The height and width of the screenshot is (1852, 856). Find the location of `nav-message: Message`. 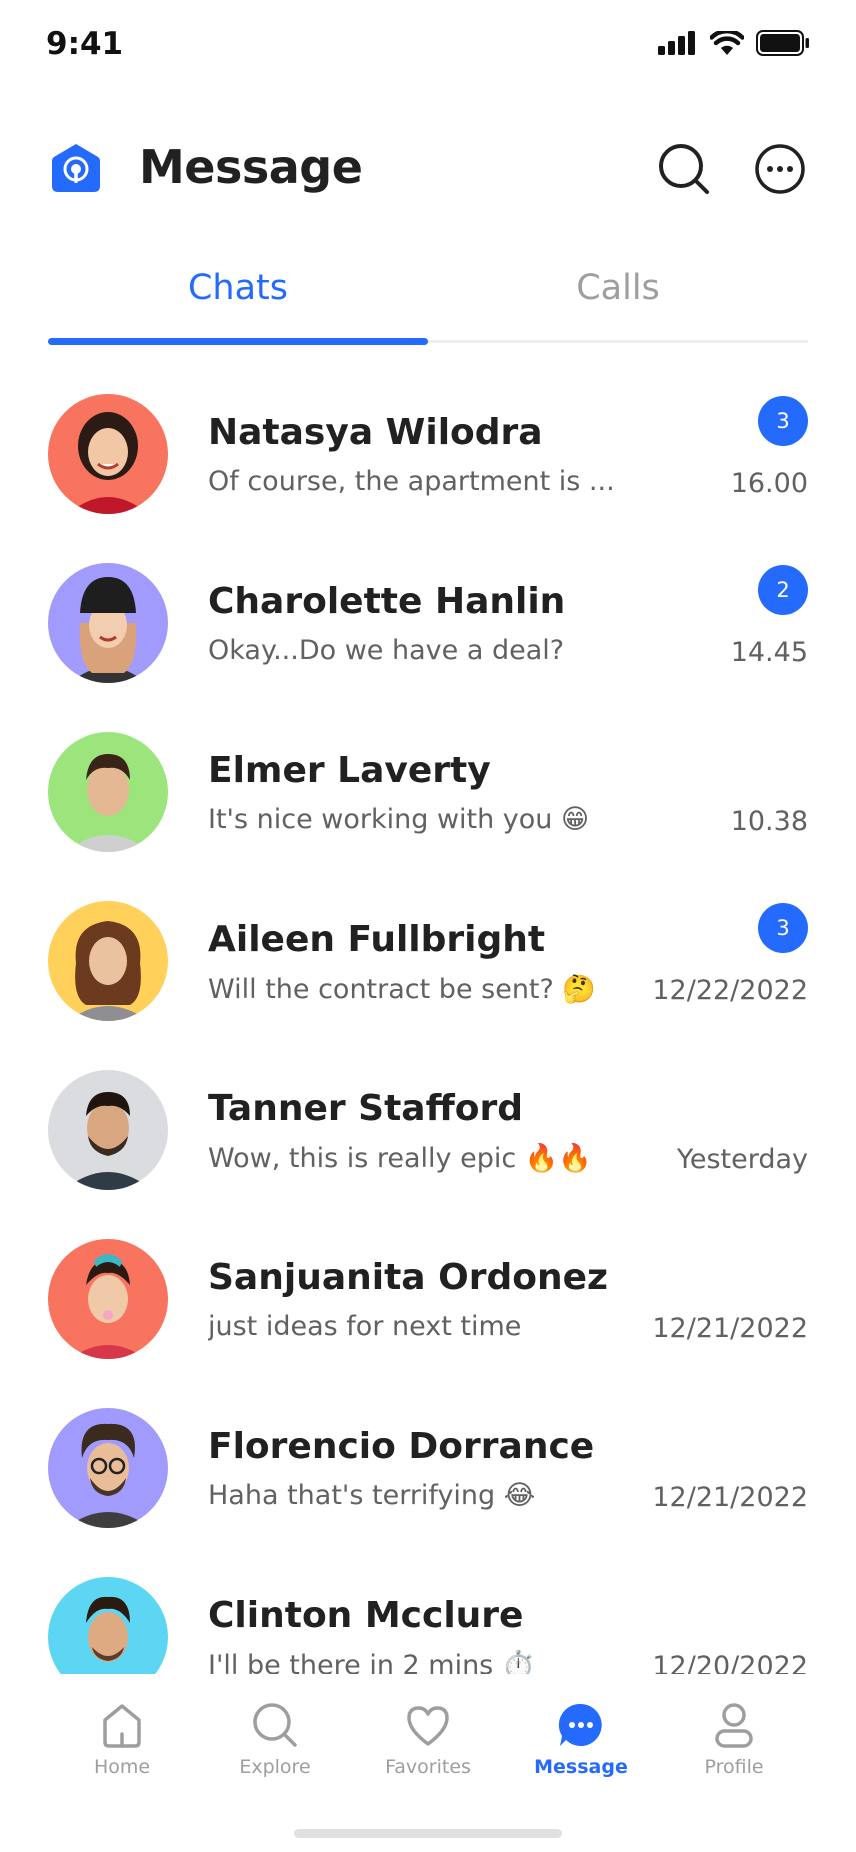

nav-message: Message is located at coordinates (581, 1739).